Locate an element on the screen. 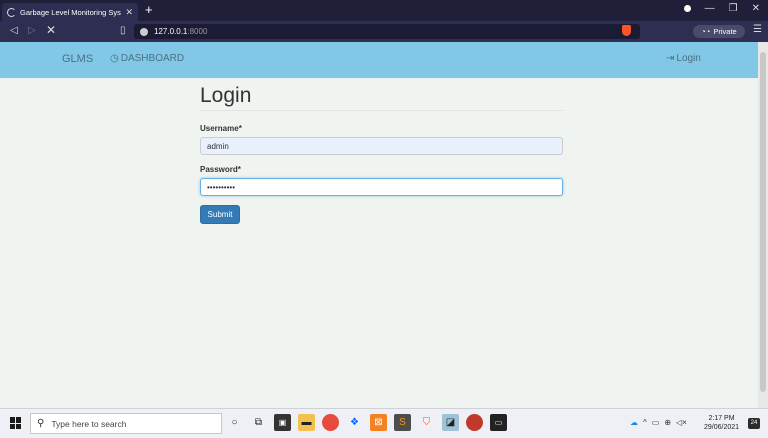  clock-time: 2:17 PM is located at coordinates (721, 418).